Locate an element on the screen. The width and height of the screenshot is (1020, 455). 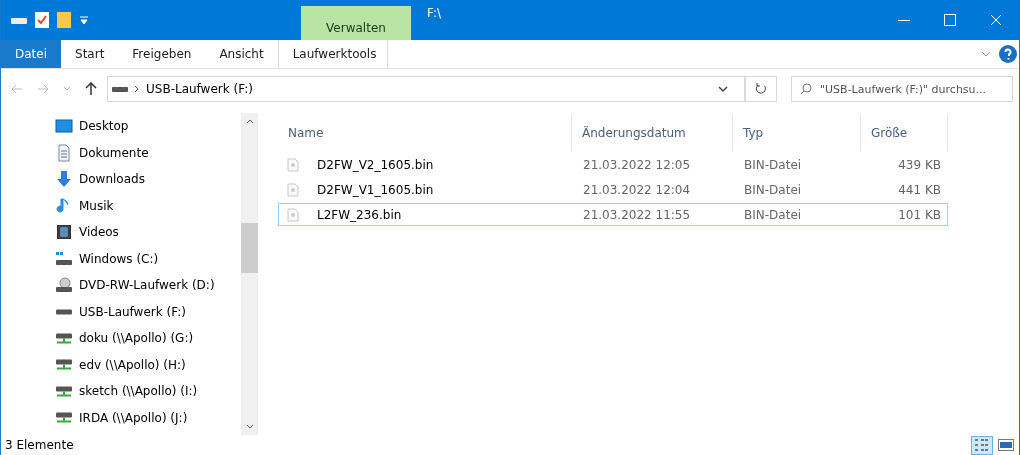
refresh-icon is located at coordinates (761, 89).